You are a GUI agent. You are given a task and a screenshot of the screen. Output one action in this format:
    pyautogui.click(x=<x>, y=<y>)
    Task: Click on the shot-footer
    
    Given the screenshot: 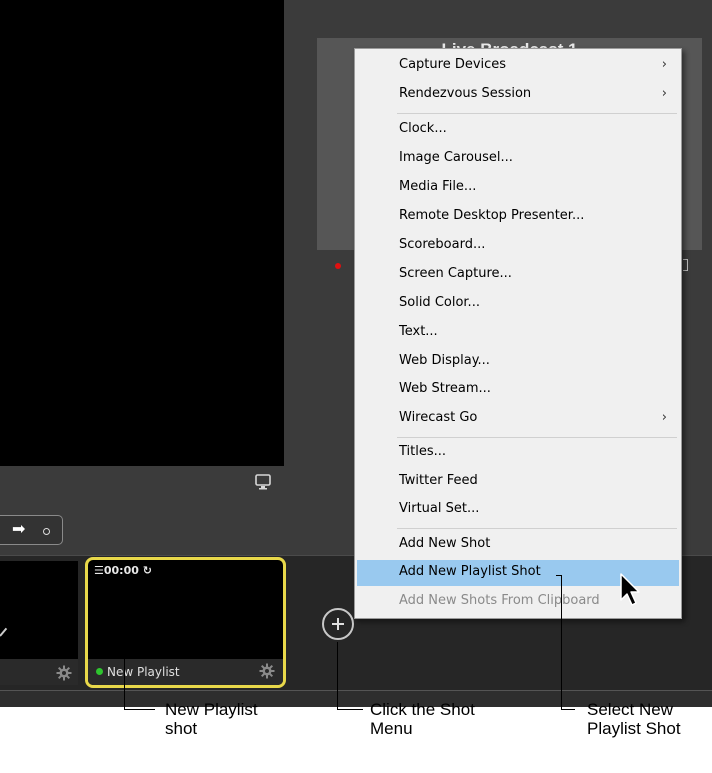 What is the action you would take?
    pyautogui.click(x=39, y=672)
    